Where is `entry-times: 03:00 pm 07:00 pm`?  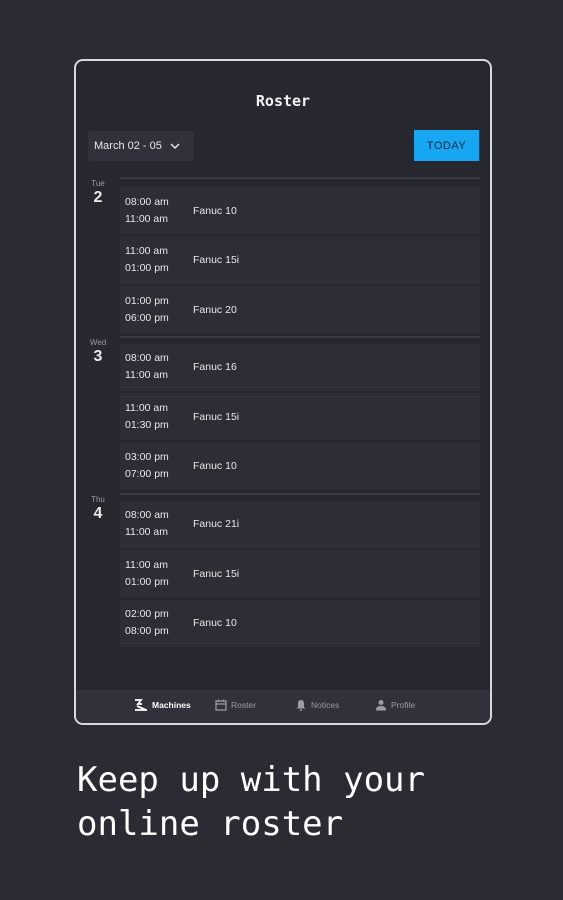 entry-times: 03:00 pm 07:00 pm is located at coordinates (151, 466).